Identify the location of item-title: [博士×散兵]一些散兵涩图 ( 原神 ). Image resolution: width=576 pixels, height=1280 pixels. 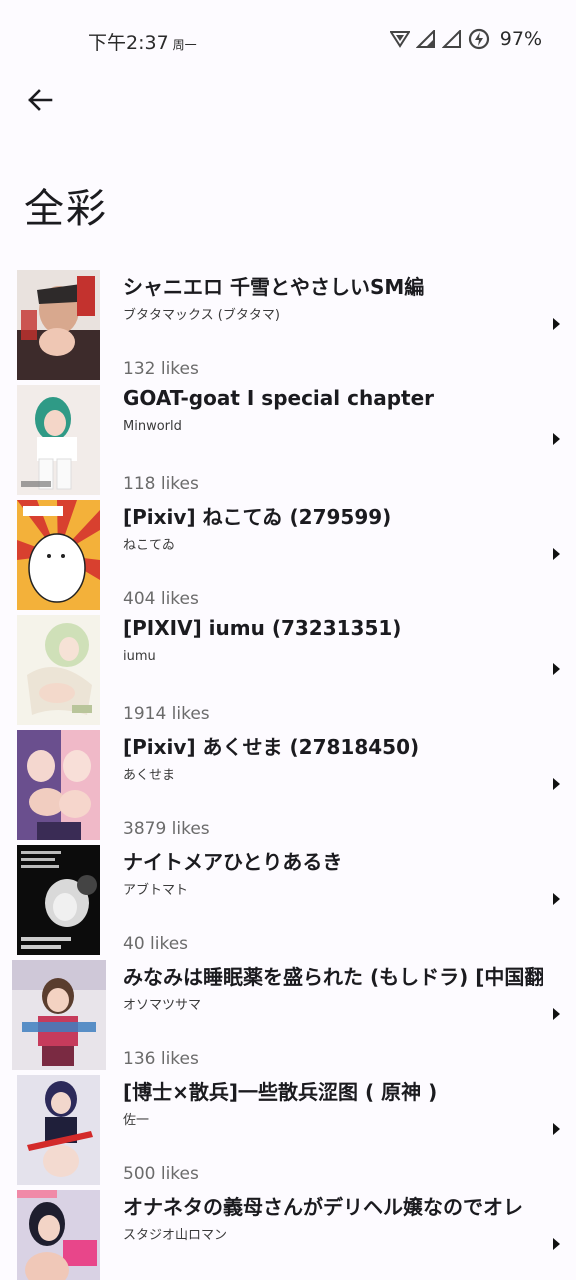
(280, 1092).